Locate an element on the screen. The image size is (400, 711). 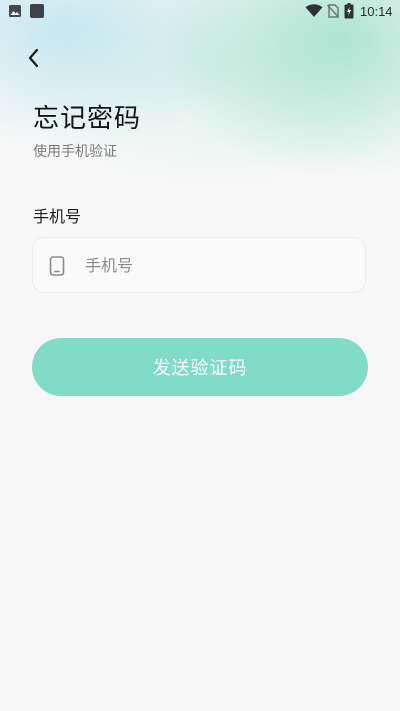
status-time: 10:14 is located at coordinates (376, 11).